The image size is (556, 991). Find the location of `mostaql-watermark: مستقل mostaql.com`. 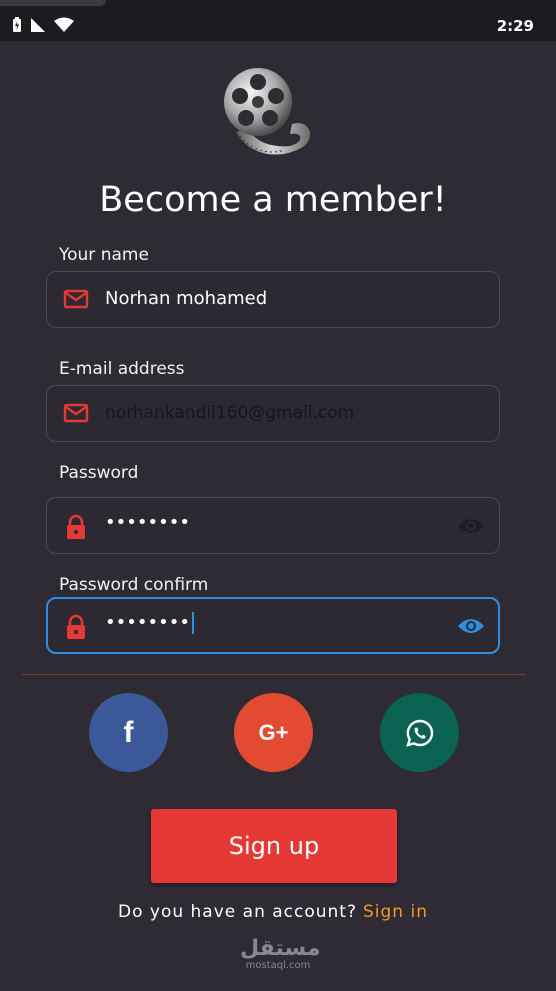

mostaql-watermark: مستقل mostaql.com is located at coordinates (280, 954).